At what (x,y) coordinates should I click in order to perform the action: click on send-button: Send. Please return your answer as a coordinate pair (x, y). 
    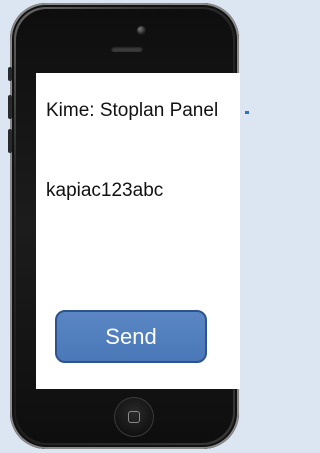
    Looking at the image, I should click on (131, 336).